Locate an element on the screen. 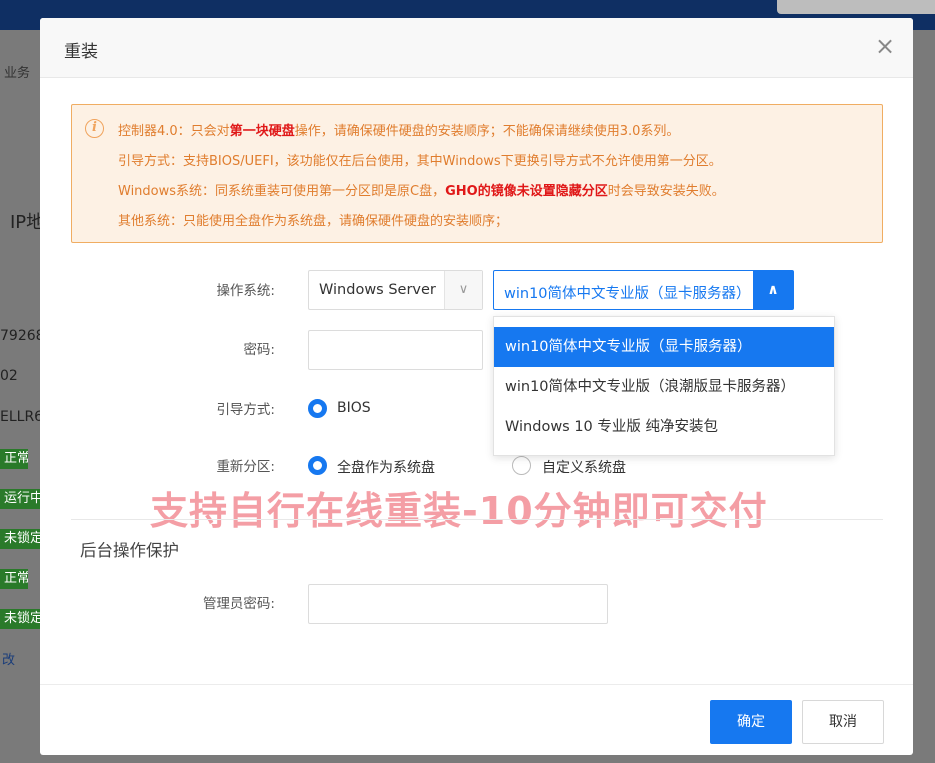 Image resolution: width=935 pixels, height=763 pixels. password-input is located at coordinates (395, 350).